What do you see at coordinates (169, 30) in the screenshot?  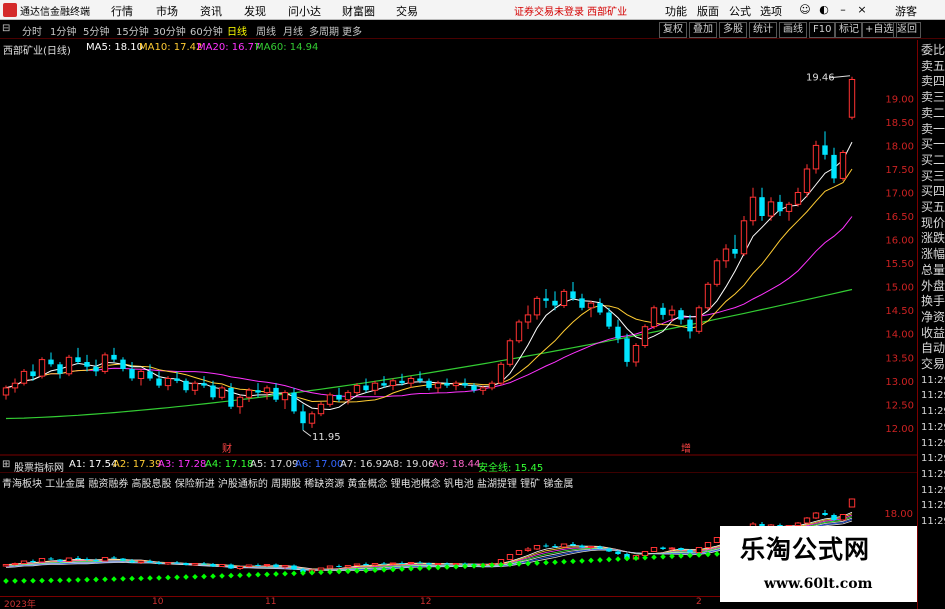 I see `period-tab: 30分钟` at bounding box center [169, 30].